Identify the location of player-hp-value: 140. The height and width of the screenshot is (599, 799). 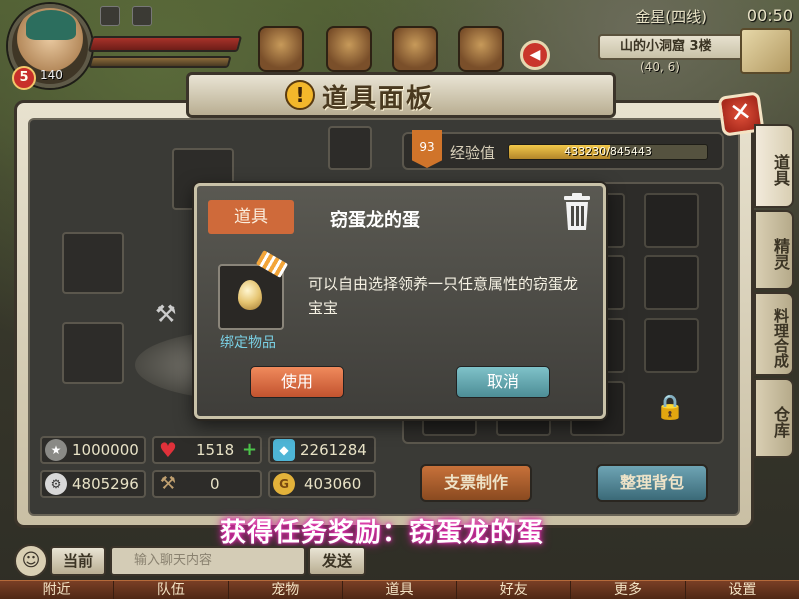
(51, 75).